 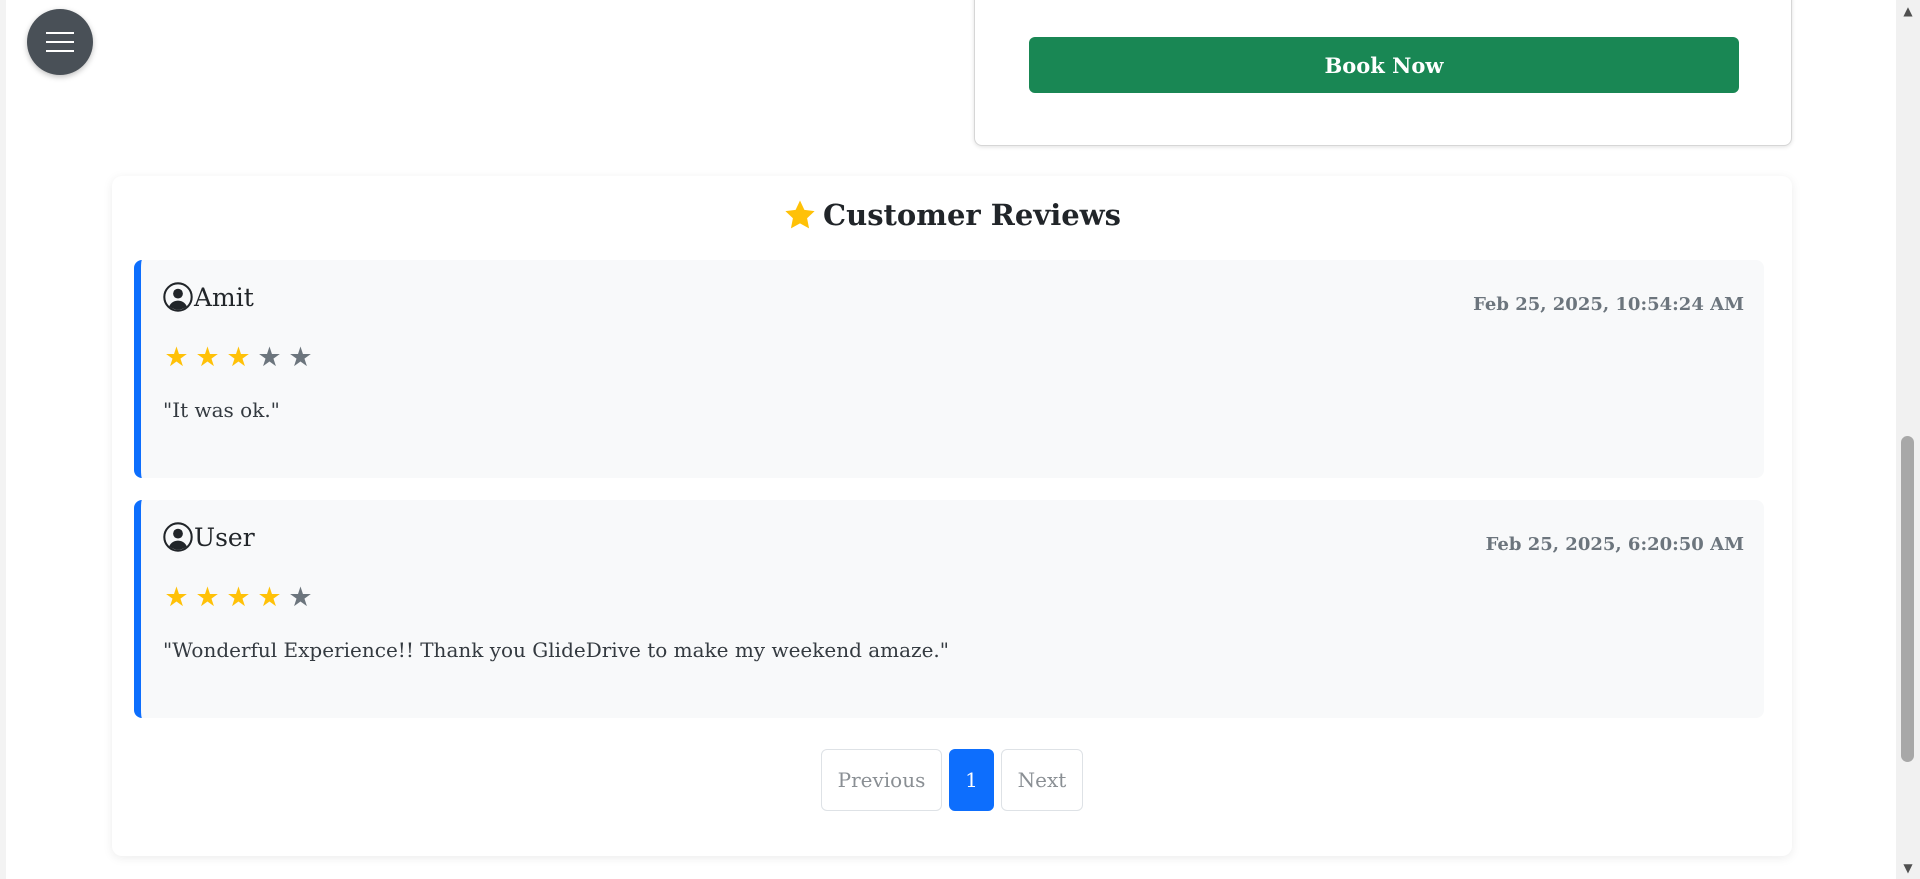 I want to click on review-comment: "It was ok.", so click(x=221, y=410).